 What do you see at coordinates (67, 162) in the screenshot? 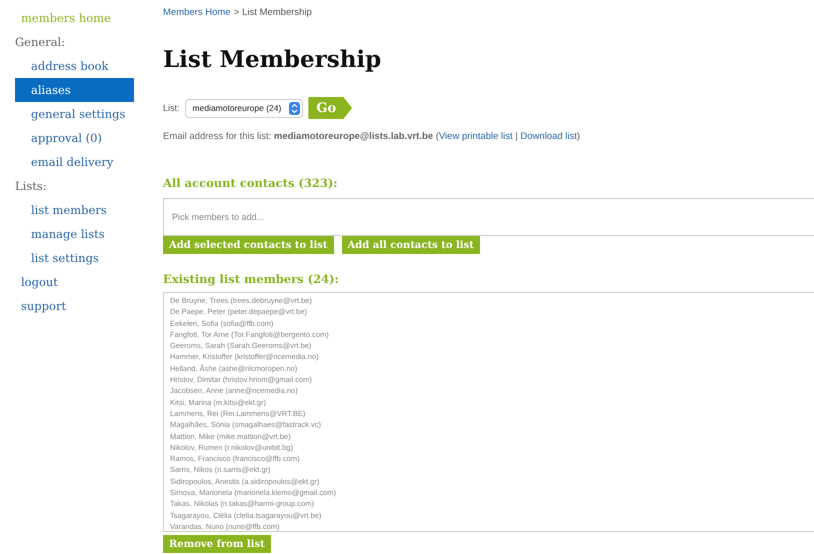
I see `sidebar-item: email delivery` at bounding box center [67, 162].